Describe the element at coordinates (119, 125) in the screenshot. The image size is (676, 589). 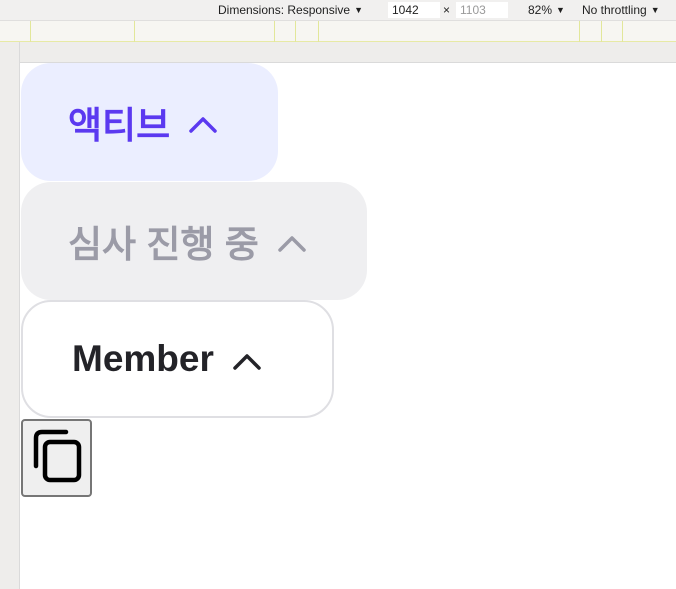
I see `chip-label: 액티브` at that location.